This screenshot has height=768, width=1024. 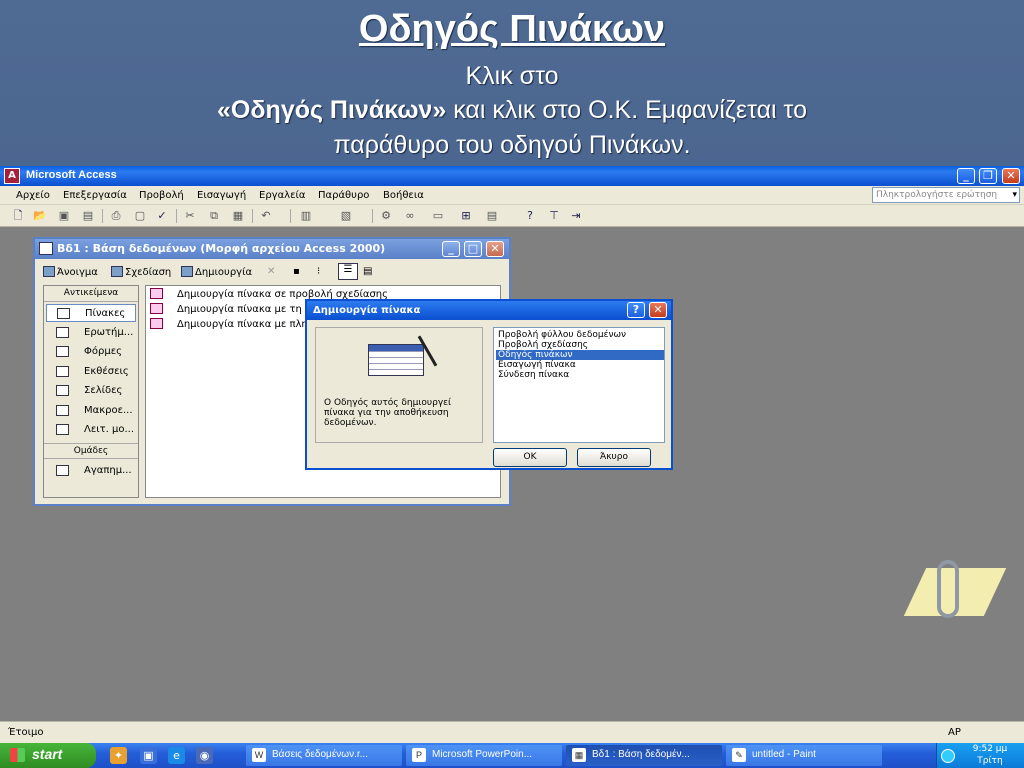 I want to click on clippy-icon, so click(x=955, y=592).